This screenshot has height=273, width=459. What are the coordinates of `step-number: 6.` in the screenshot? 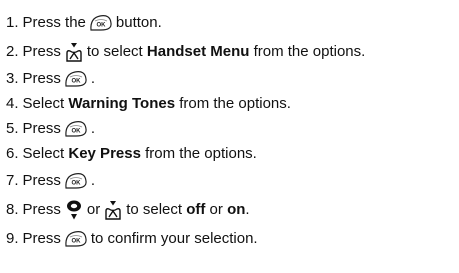 It's located at (12, 153).